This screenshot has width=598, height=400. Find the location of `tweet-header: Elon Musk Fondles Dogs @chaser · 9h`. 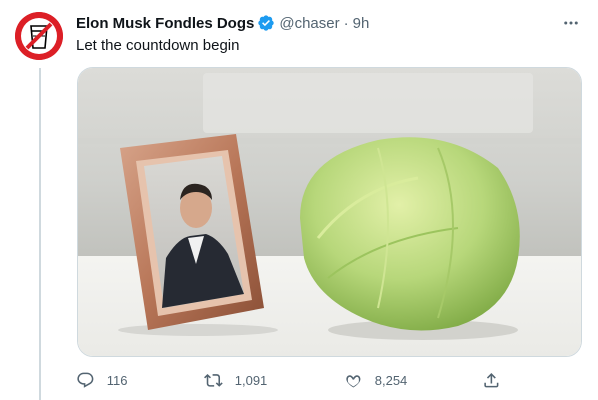

tweet-header: Elon Musk Fondles Dogs @chaser · 9h is located at coordinates (222, 23).